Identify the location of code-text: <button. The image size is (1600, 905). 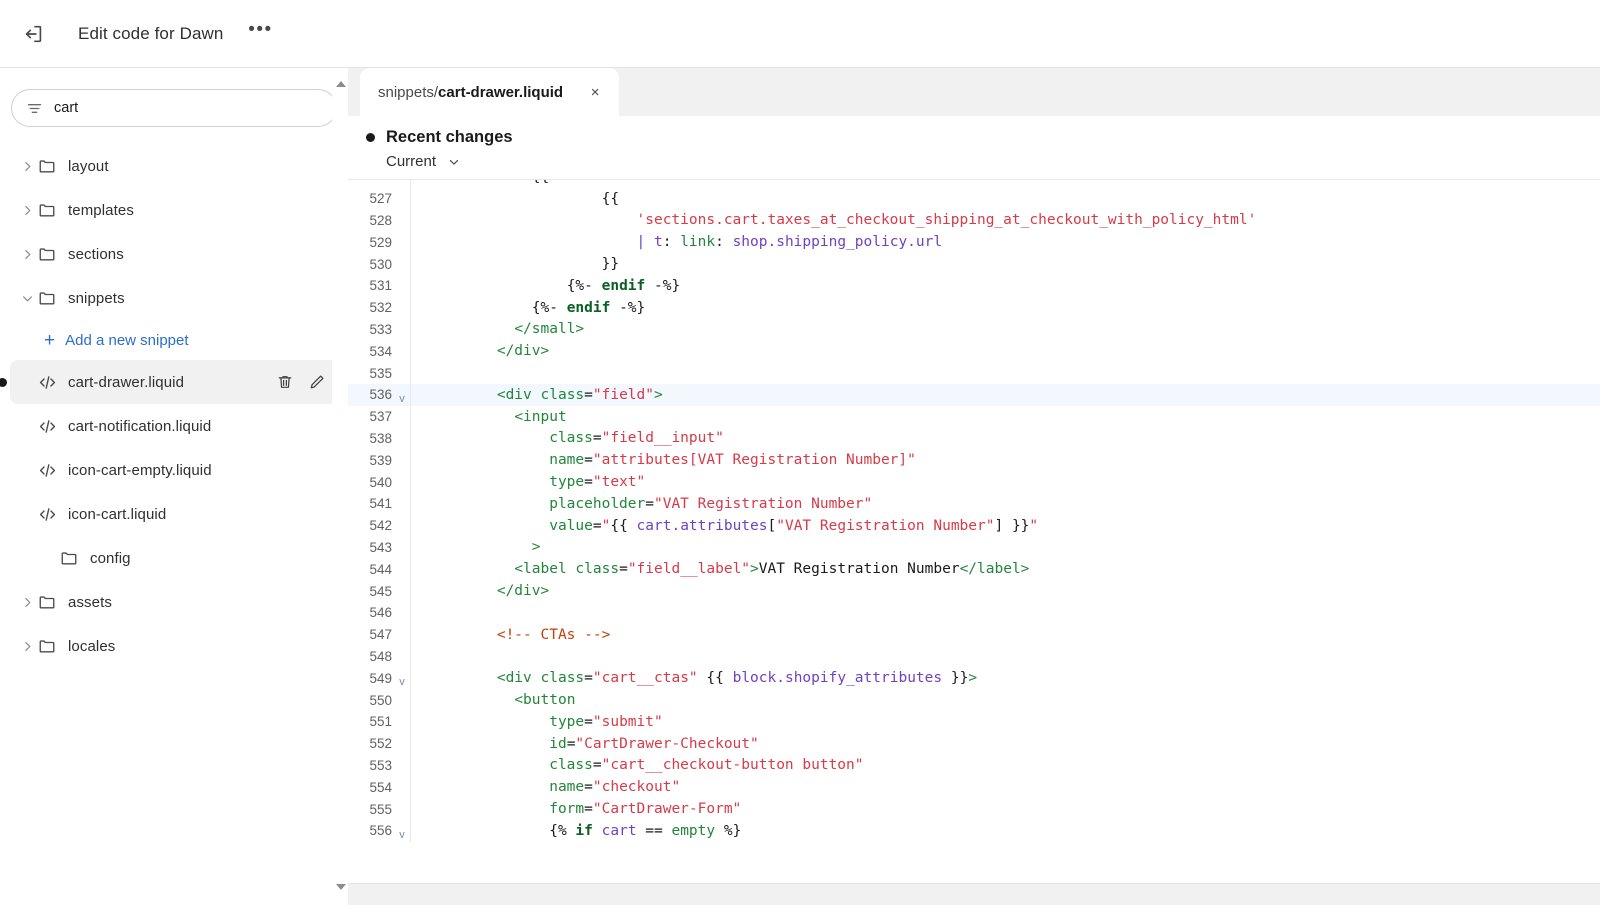
(545, 700).